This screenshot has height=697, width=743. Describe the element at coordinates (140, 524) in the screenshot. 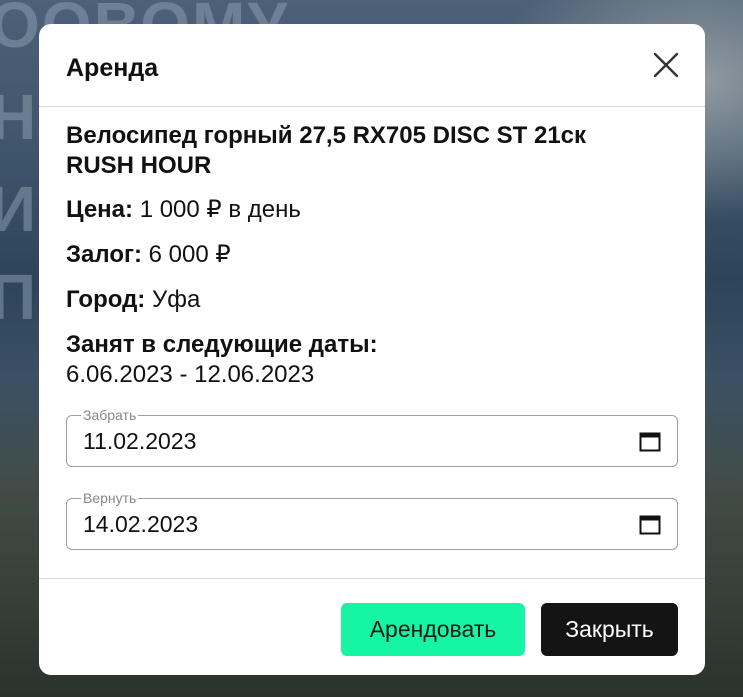

I see `return-date-value: 14.02.2023` at that location.